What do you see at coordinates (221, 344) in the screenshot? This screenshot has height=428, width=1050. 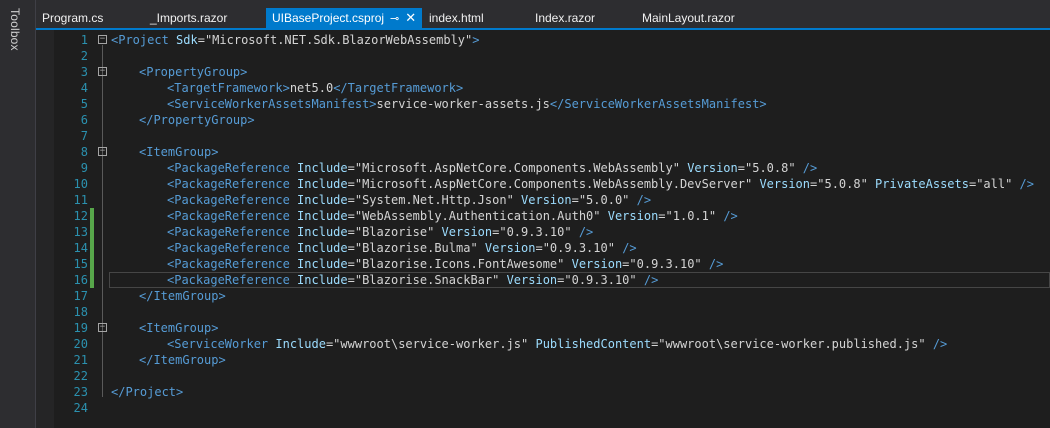 I see `token-tag: <ServiceWorker` at bounding box center [221, 344].